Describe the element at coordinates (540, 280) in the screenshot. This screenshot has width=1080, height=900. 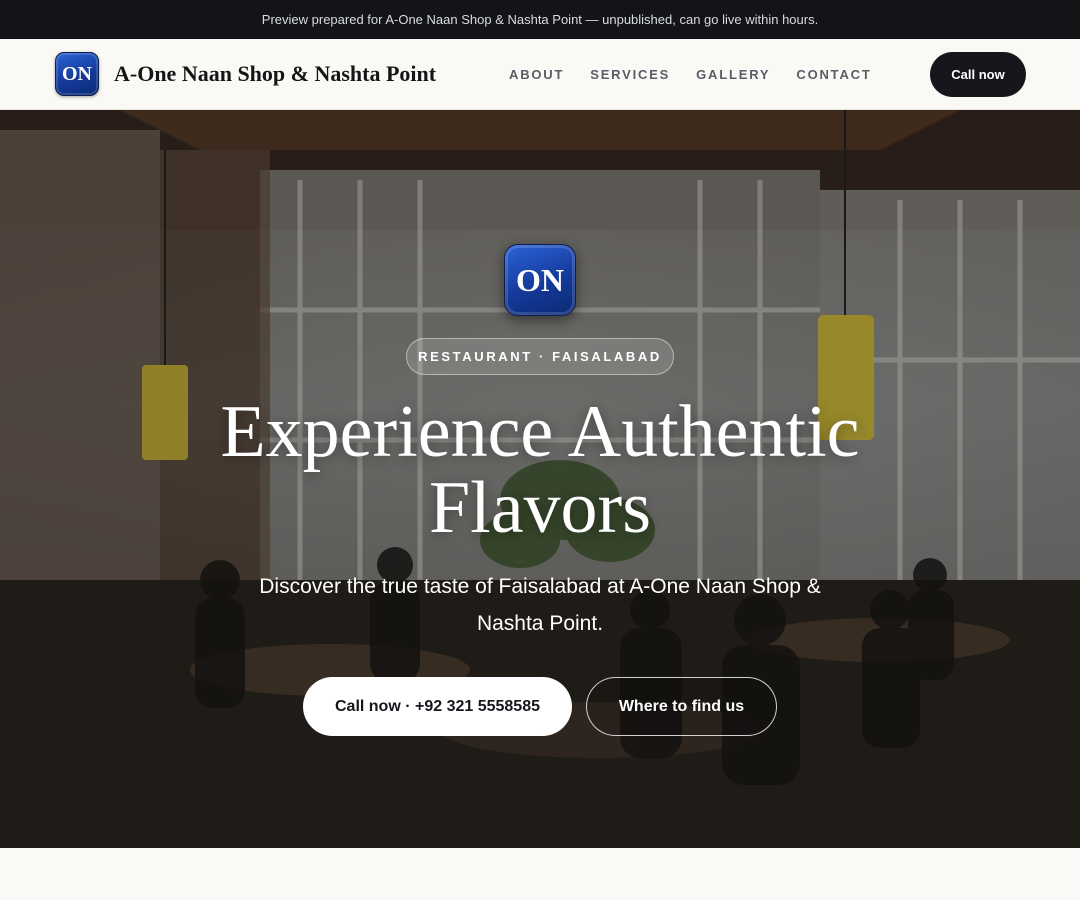
I see `hero-logo: ON` at that location.